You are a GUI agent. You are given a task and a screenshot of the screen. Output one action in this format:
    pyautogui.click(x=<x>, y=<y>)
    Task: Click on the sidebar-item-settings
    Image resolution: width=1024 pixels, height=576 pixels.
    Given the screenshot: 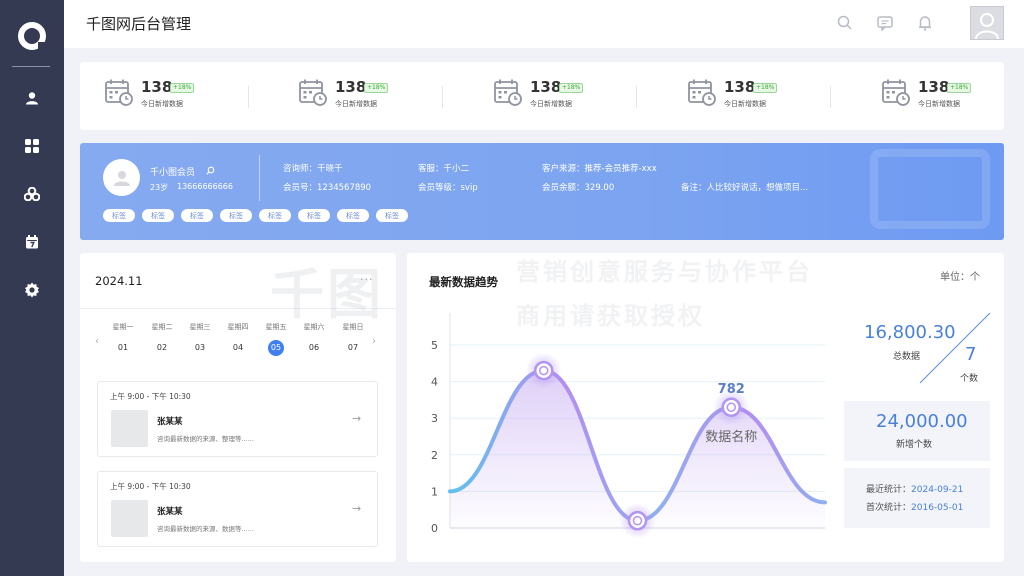 What is the action you would take?
    pyautogui.click(x=32, y=290)
    